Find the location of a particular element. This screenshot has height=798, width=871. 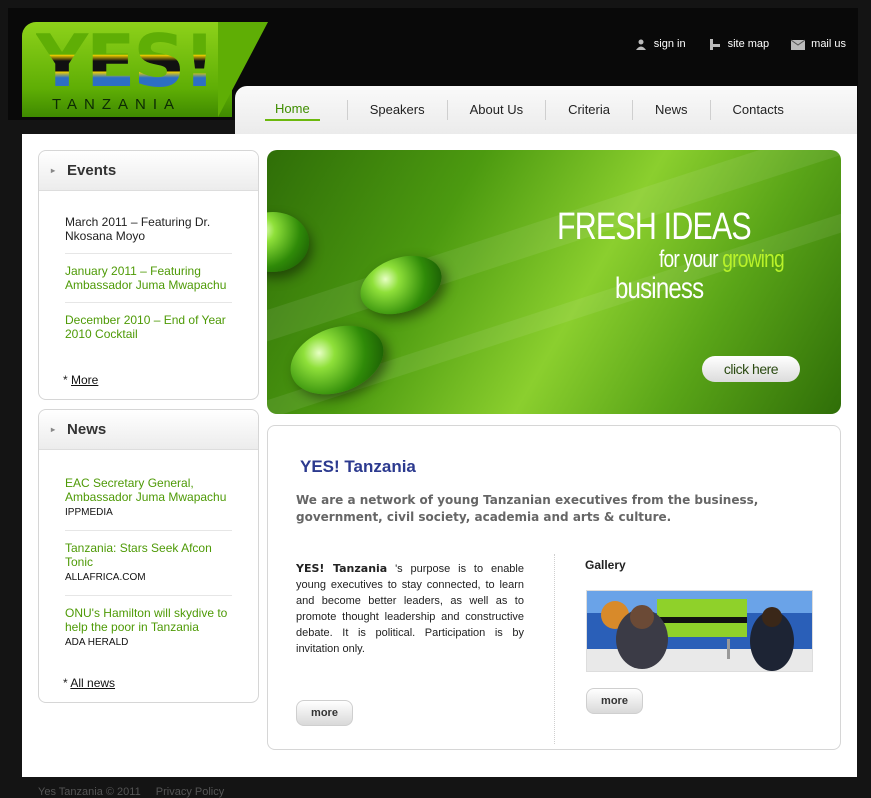

svg-text: YES! is located at coordinates (125, 59).